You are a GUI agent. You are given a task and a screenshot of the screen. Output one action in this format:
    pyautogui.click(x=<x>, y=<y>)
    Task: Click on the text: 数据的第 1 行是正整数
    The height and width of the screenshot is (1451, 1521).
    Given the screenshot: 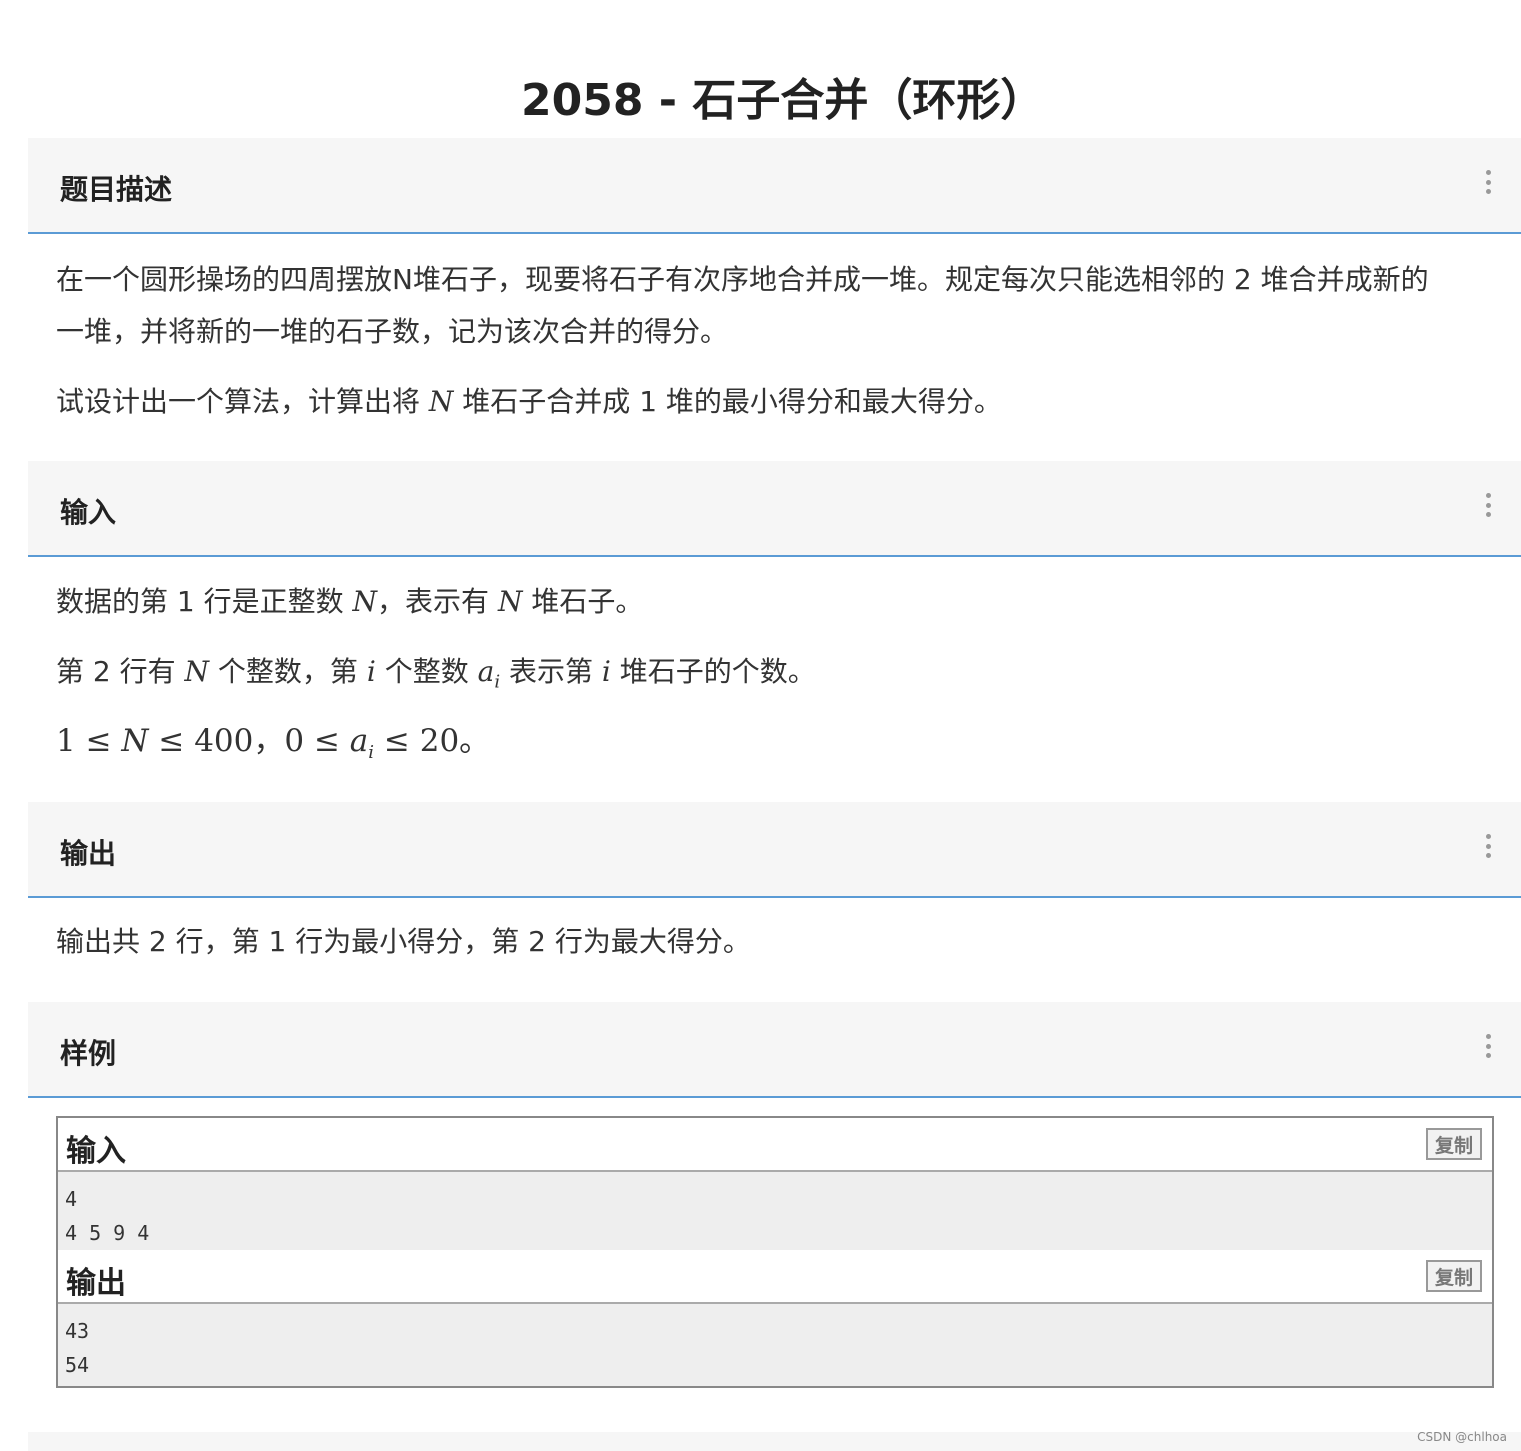 What is the action you would take?
    pyautogui.click(x=204, y=601)
    